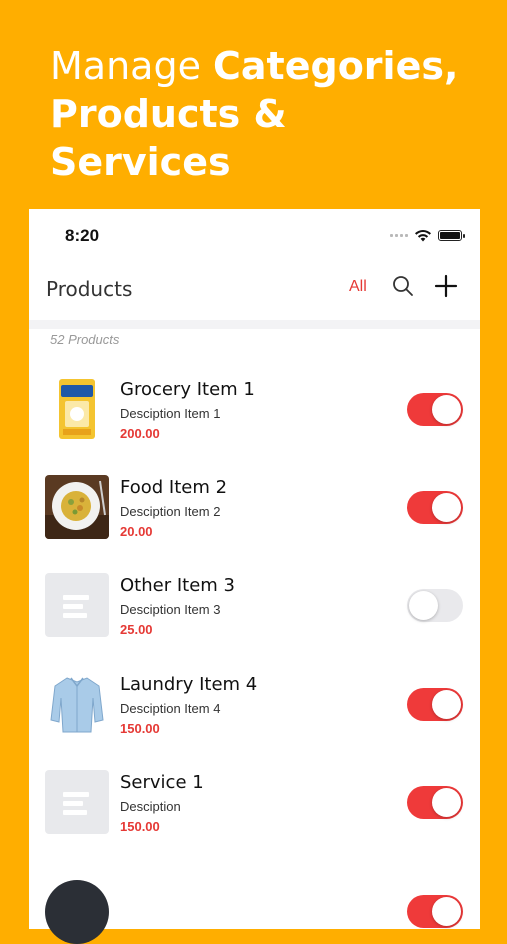  What do you see at coordinates (254, 409) in the screenshot?
I see `list-item: Grocery Item 1 Desciption Item 1 200.00` at bounding box center [254, 409].